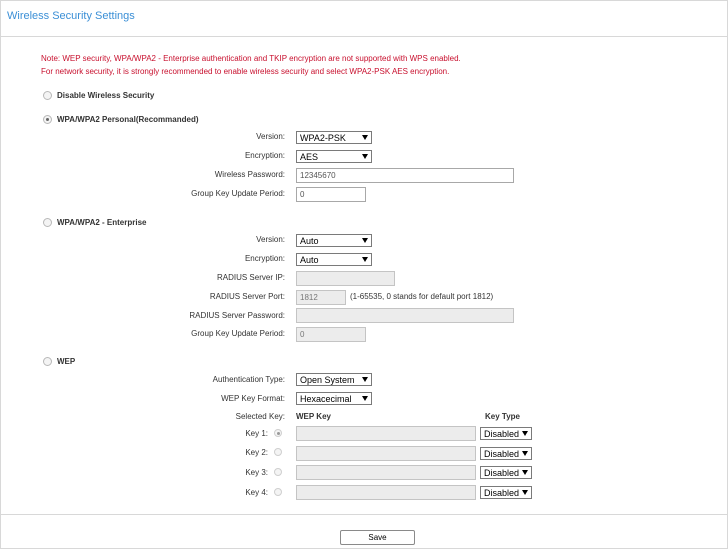 This screenshot has height=549, width=728. I want to click on personal-encryption-label: Encryption:, so click(264, 155).